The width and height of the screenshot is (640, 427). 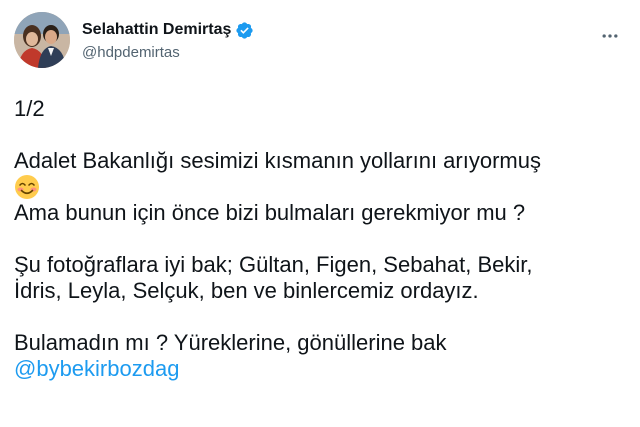 I want to click on verified-badge-icon, so click(x=244, y=30).